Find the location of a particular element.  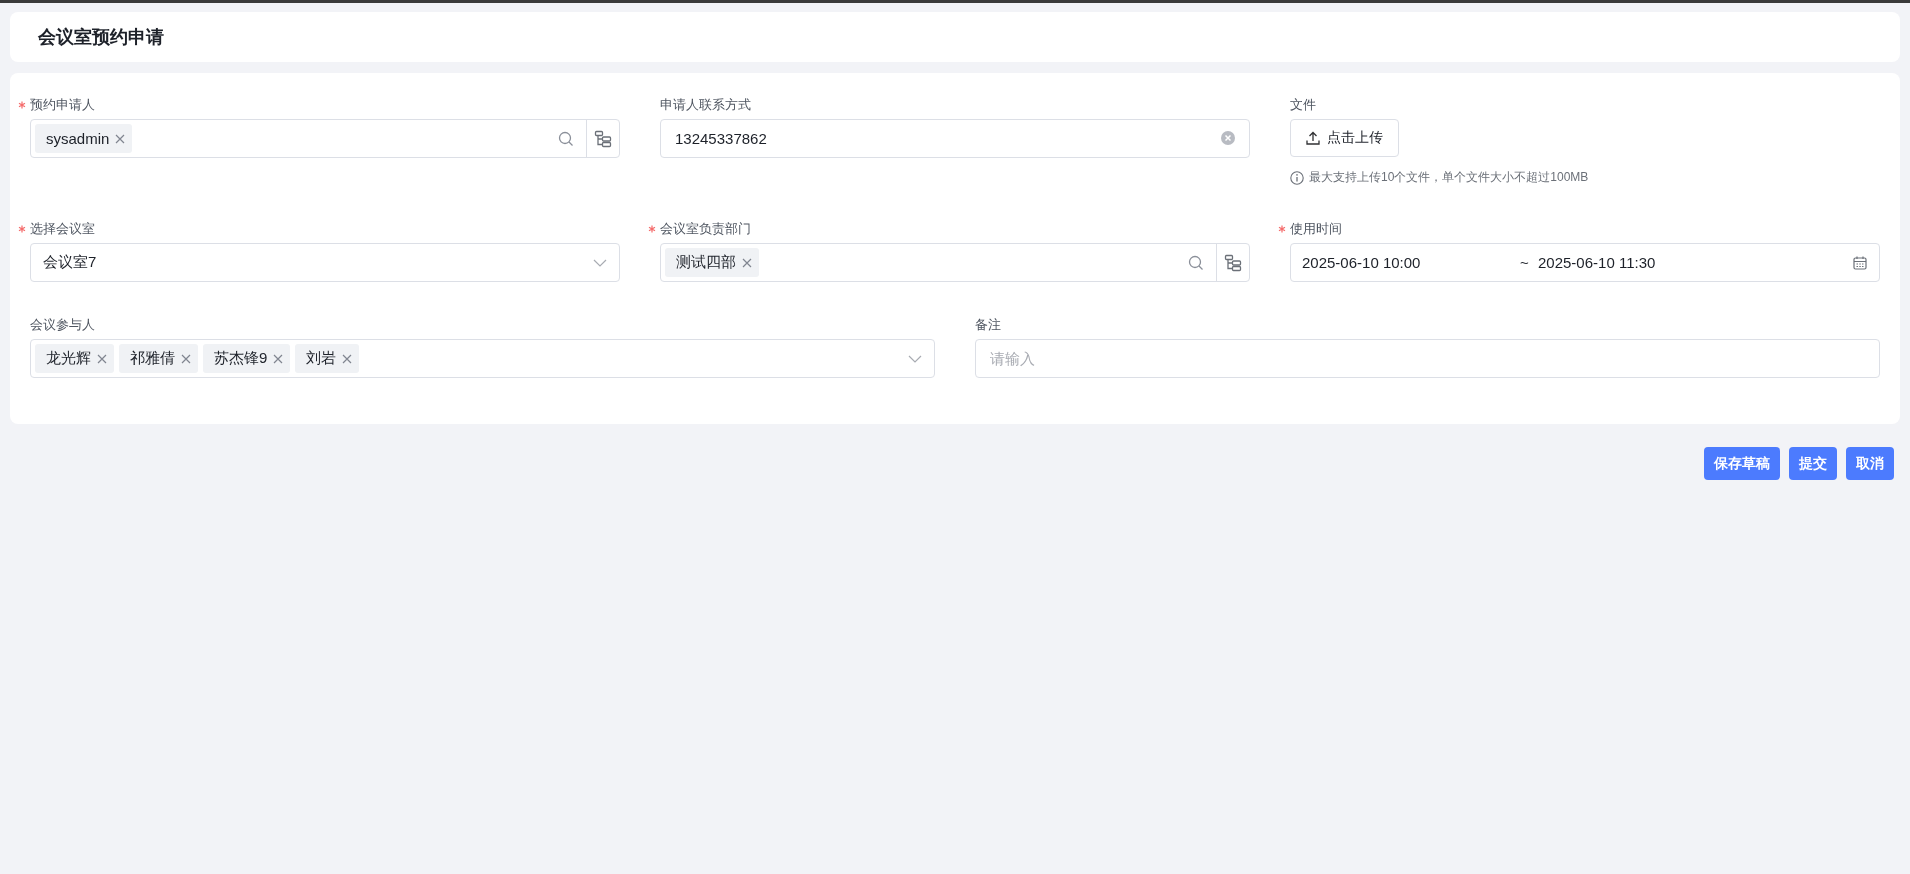

clear-icon is located at coordinates (1228, 138).